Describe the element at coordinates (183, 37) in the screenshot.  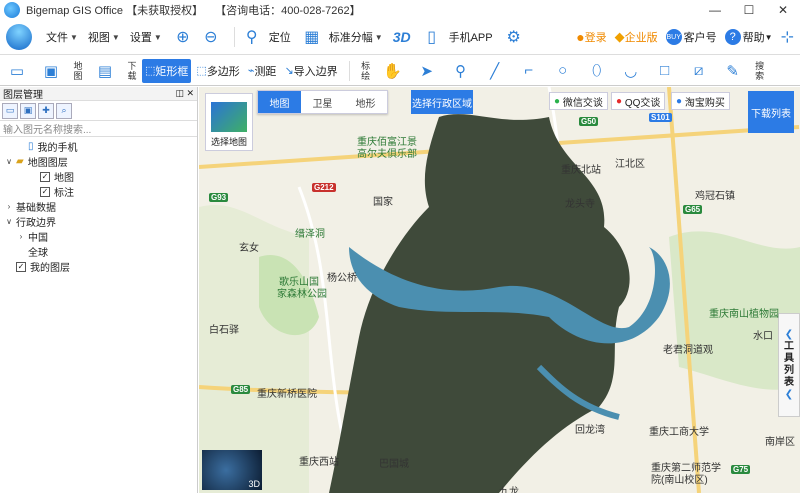
I see `zoom-in-icon: ⊕` at that location.